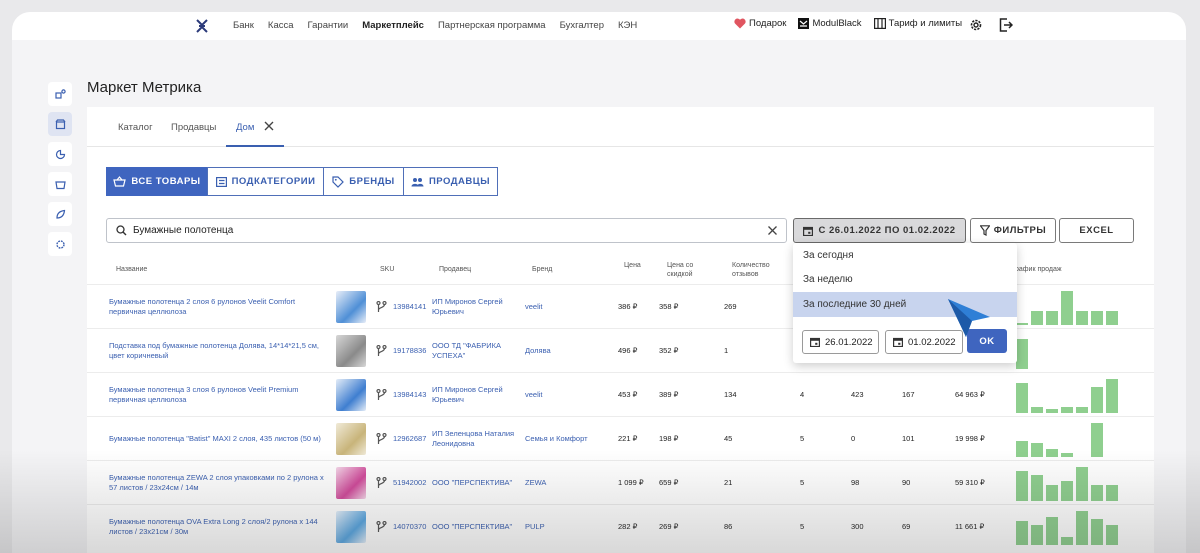  Describe the element at coordinates (409, 306) in the screenshot. I see `sku-link: 13984141` at that location.